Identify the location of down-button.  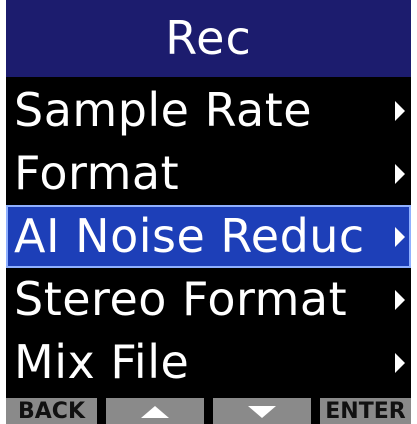
(262, 411).